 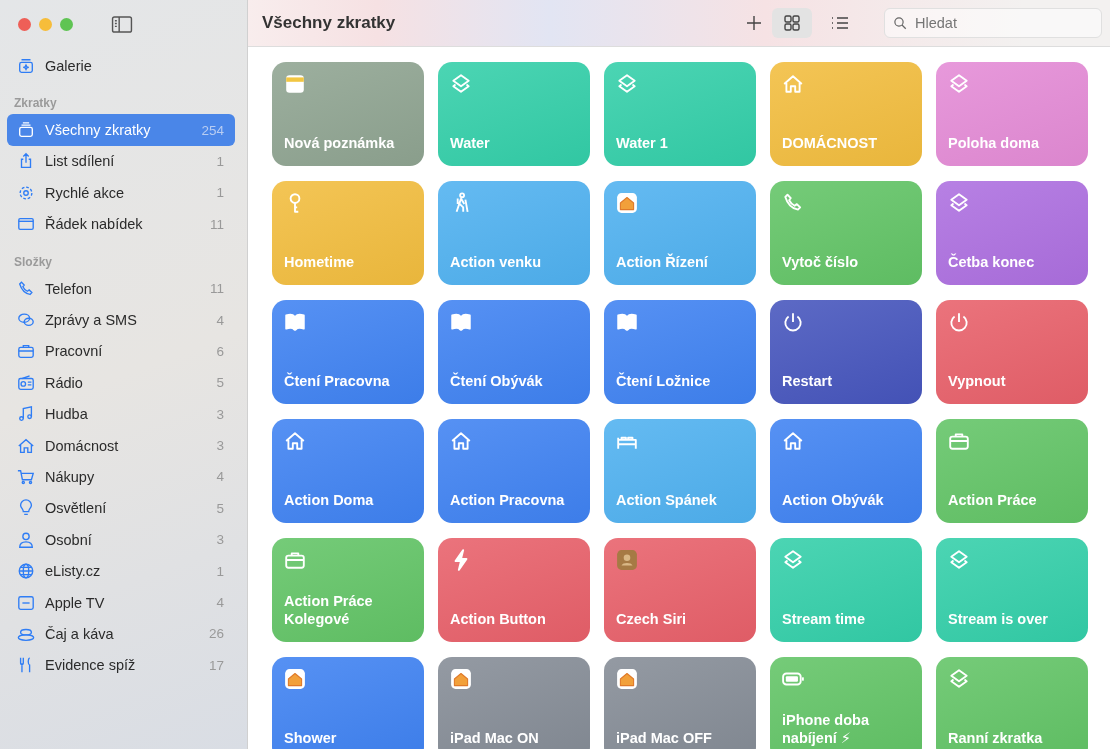 What do you see at coordinates (33, 262) in the screenshot?
I see `section-heading: Složky` at bounding box center [33, 262].